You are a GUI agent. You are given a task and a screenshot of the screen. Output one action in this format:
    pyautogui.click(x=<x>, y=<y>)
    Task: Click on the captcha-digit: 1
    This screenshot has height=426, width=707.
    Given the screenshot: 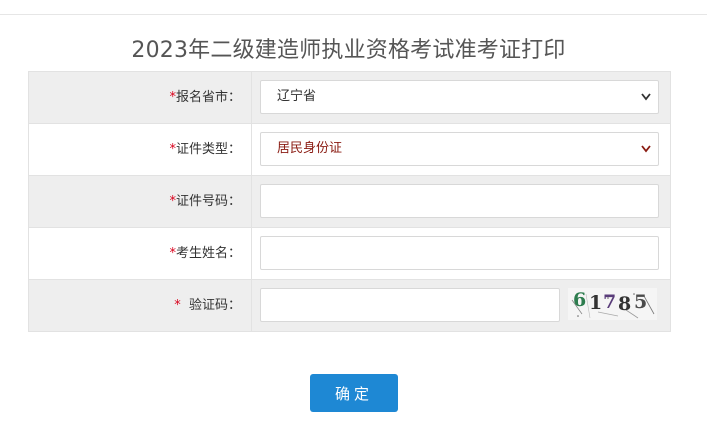 What is the action you would take?
    pyautogui.click(x=596, y=303)
    